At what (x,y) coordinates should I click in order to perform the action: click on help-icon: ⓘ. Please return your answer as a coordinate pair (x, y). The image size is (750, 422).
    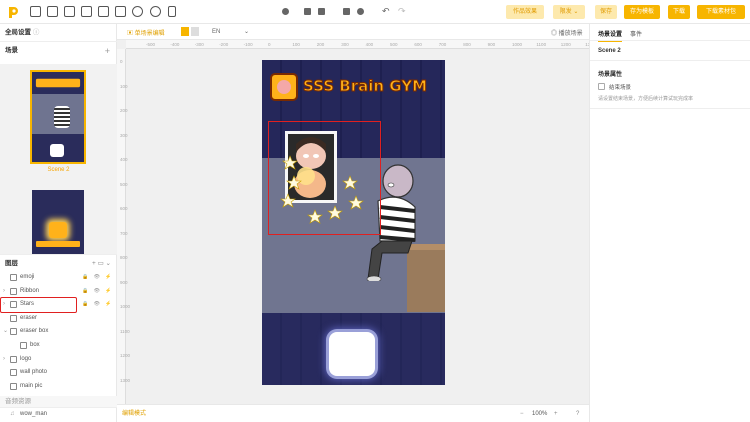
    Looking at the image, I should click on (36, 32).